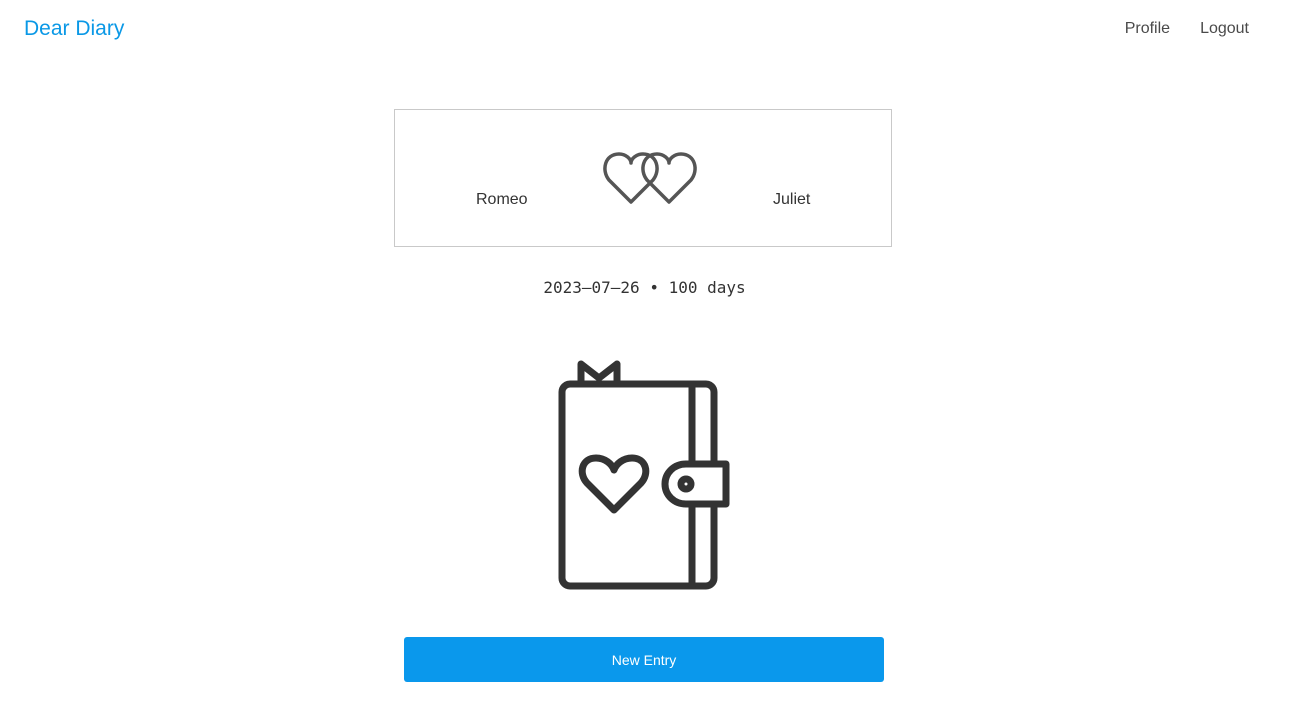 The height and width of the screenshot is (716, 1289). What do you see at coordinates (644, 659) in the screenshot?
I see `new-entry-button: New Entry` at bounding box center [644, 659].